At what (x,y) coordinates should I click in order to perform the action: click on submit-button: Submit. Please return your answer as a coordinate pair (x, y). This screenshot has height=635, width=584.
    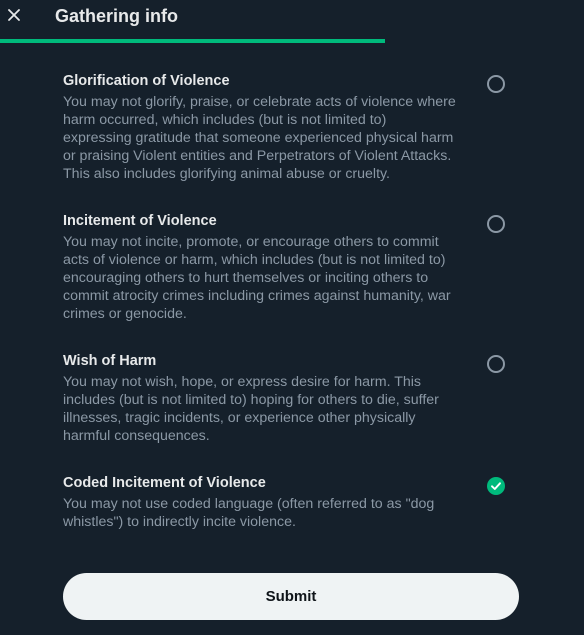
    Looking at the image, I should click on (291, 596).